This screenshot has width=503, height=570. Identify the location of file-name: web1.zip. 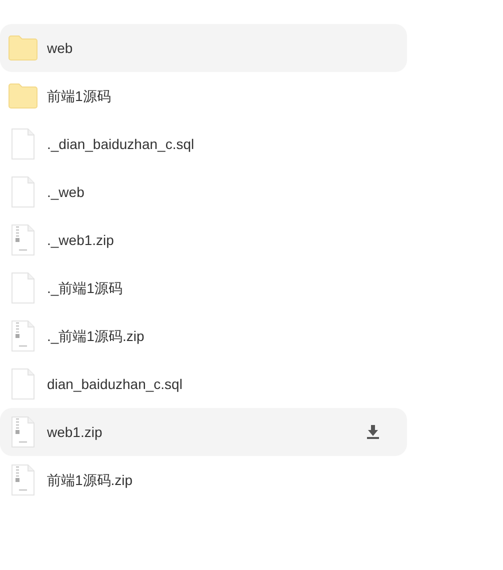
(75, 432).